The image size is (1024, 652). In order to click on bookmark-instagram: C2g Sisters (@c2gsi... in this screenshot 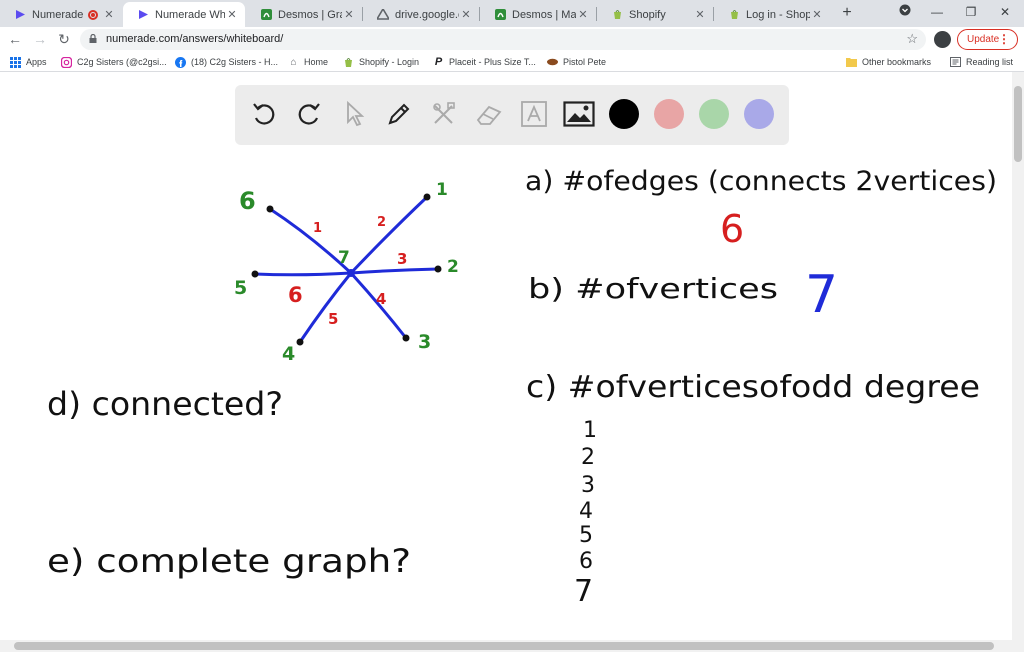, I will do `click(114, 62)`.